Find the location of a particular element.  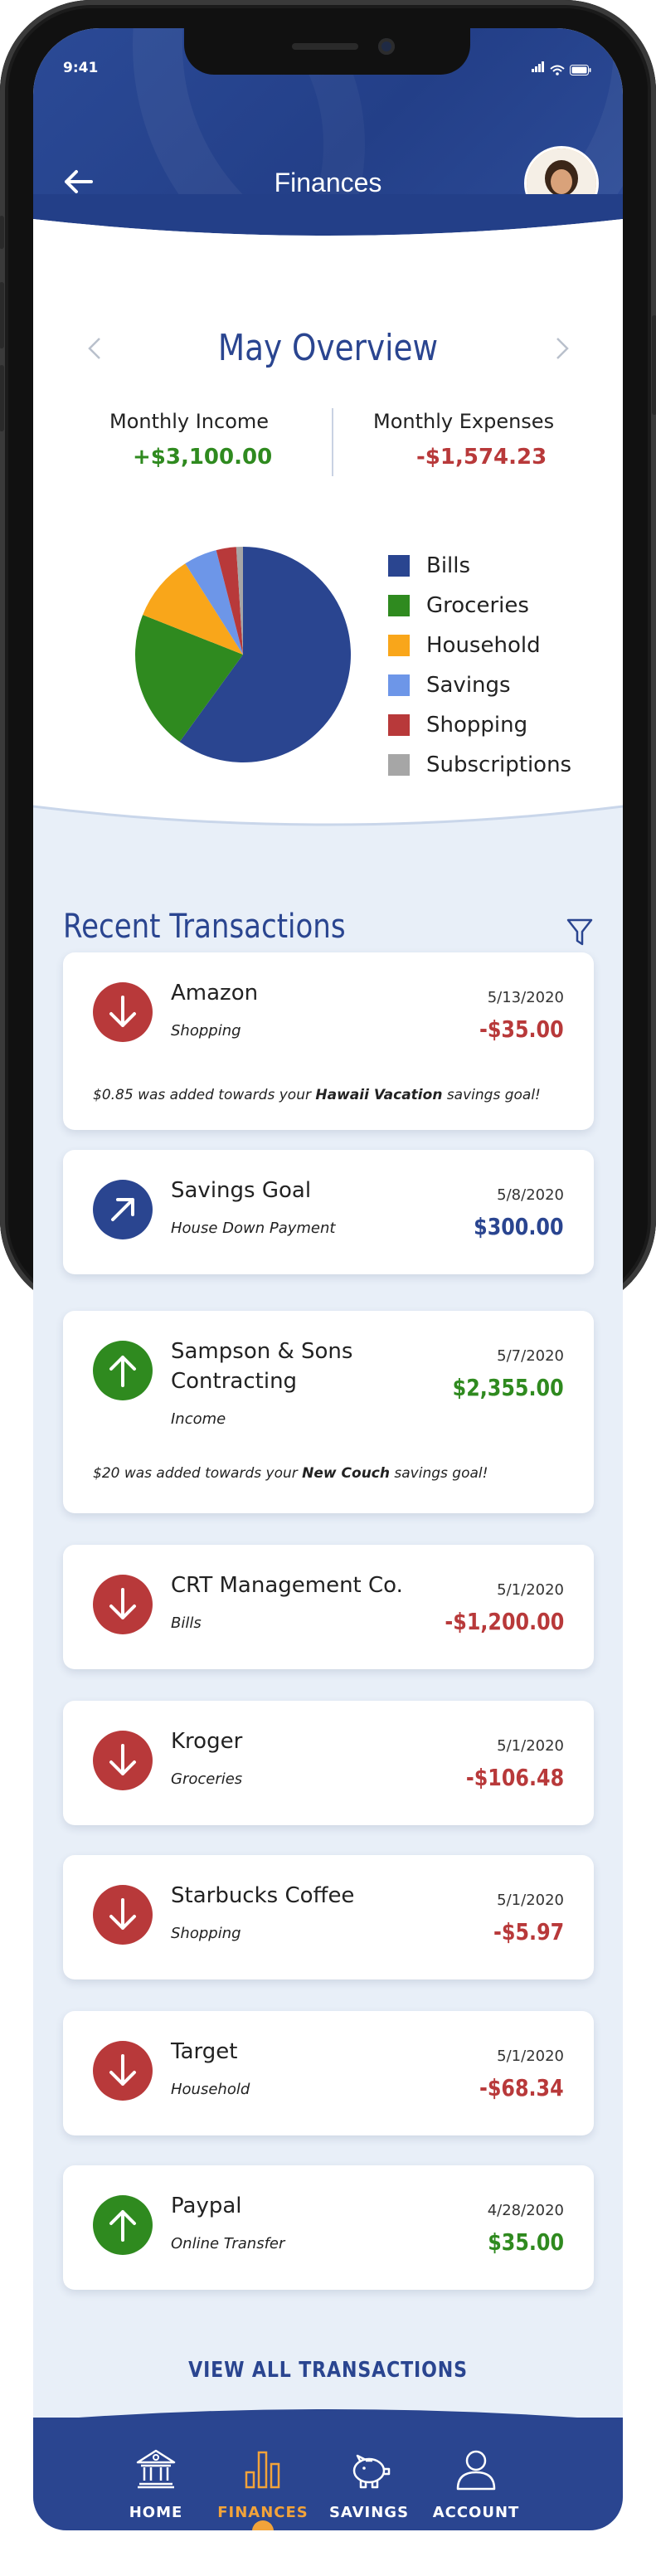

view-all-link: VIEW ALL TRANSACTIONS is located at coordinates (327, 2370).